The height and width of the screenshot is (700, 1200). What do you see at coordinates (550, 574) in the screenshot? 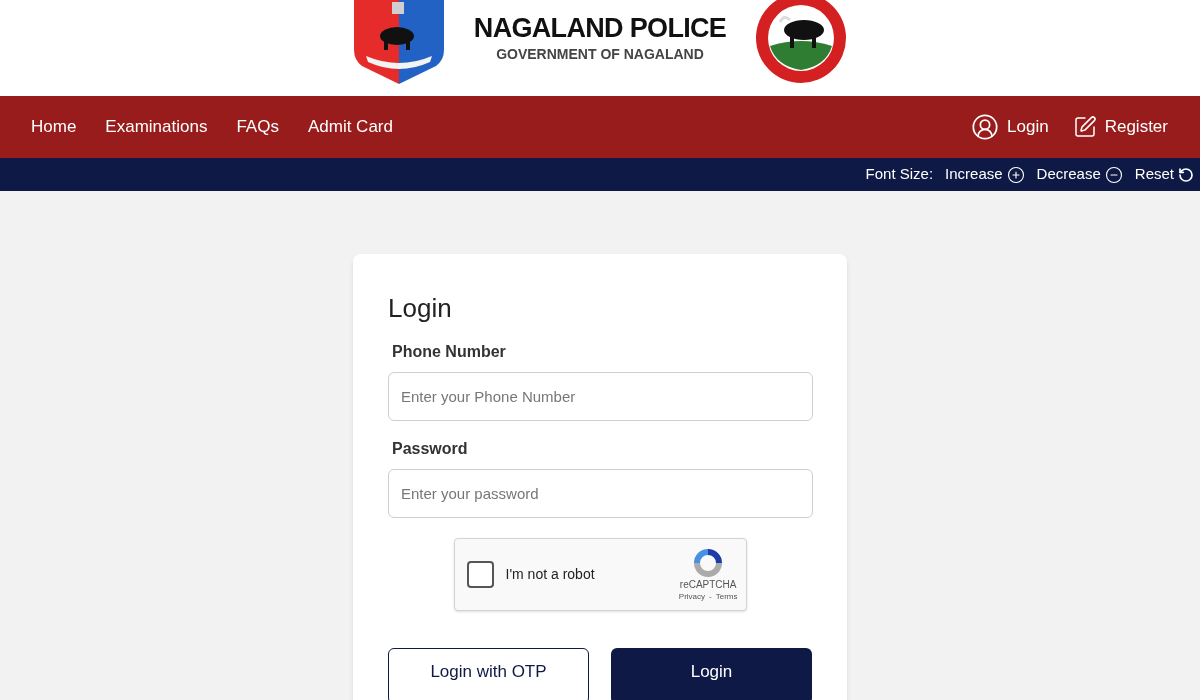
I see `captcha-label: I'm not a robot` at bounding box center [550, 574].